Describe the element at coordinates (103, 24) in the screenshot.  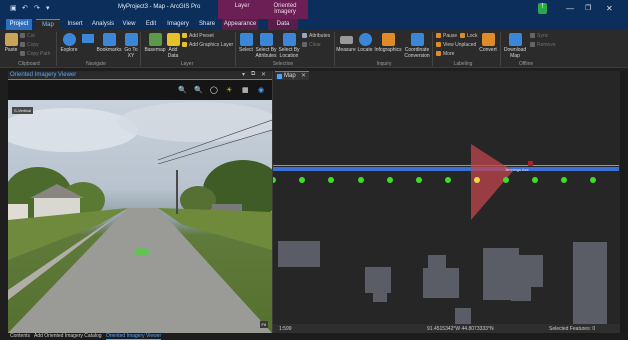
I see `tab-analysis: Analysis` at that location.